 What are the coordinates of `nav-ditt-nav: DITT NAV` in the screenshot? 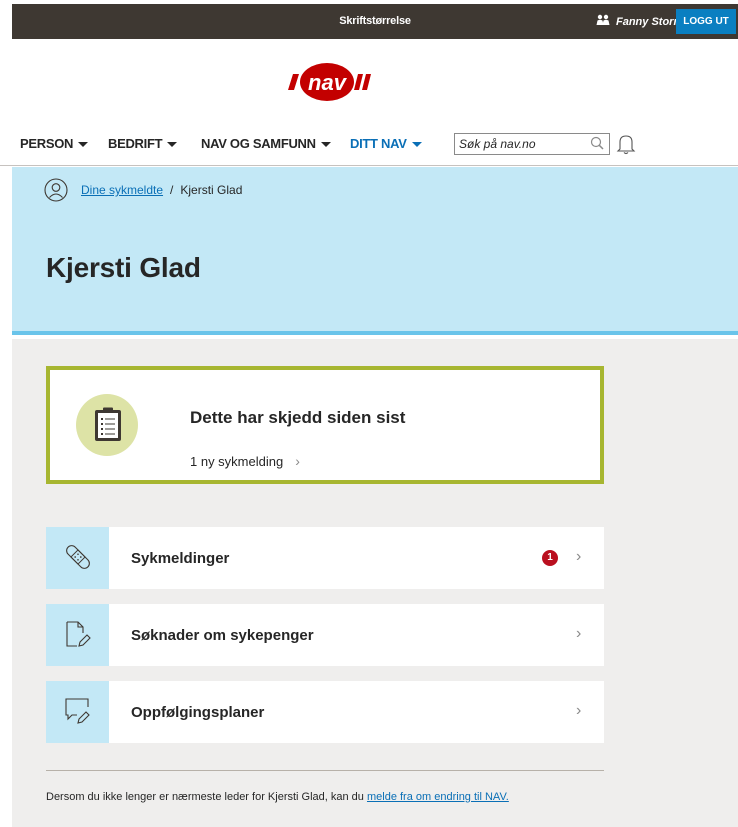 It's located at (386, 143).